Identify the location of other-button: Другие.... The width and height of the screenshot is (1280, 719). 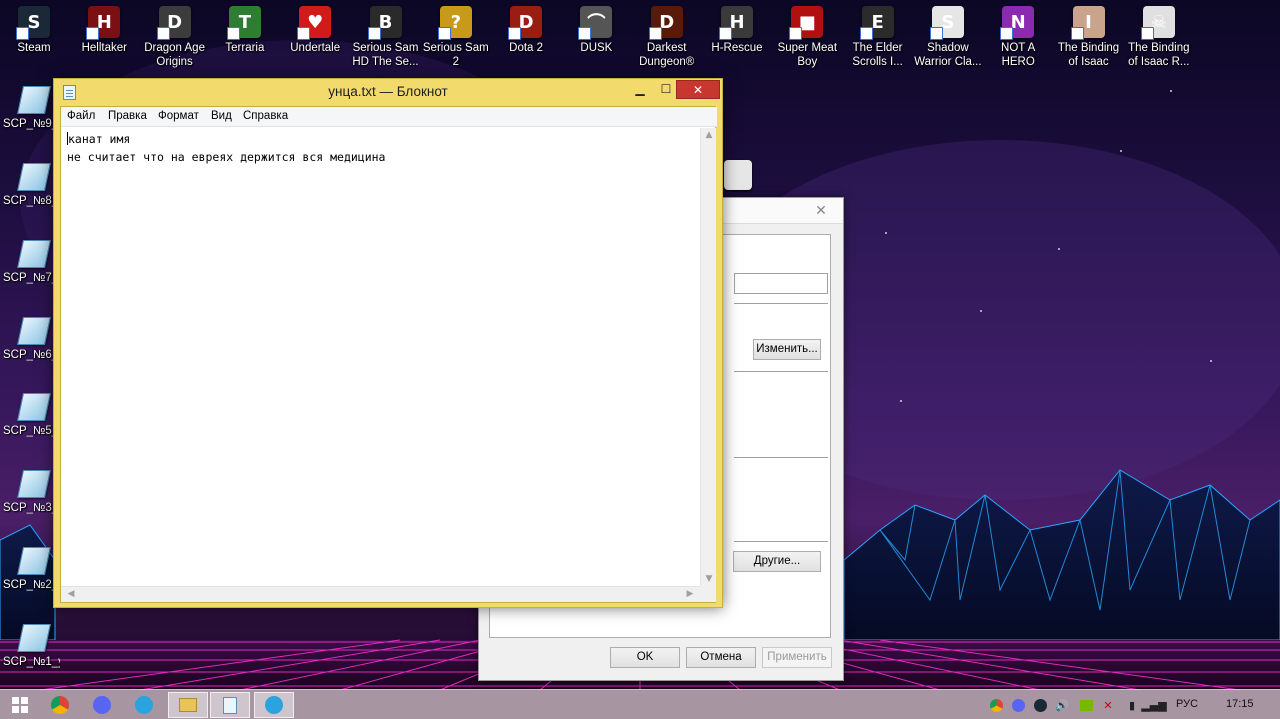
(777, 561).